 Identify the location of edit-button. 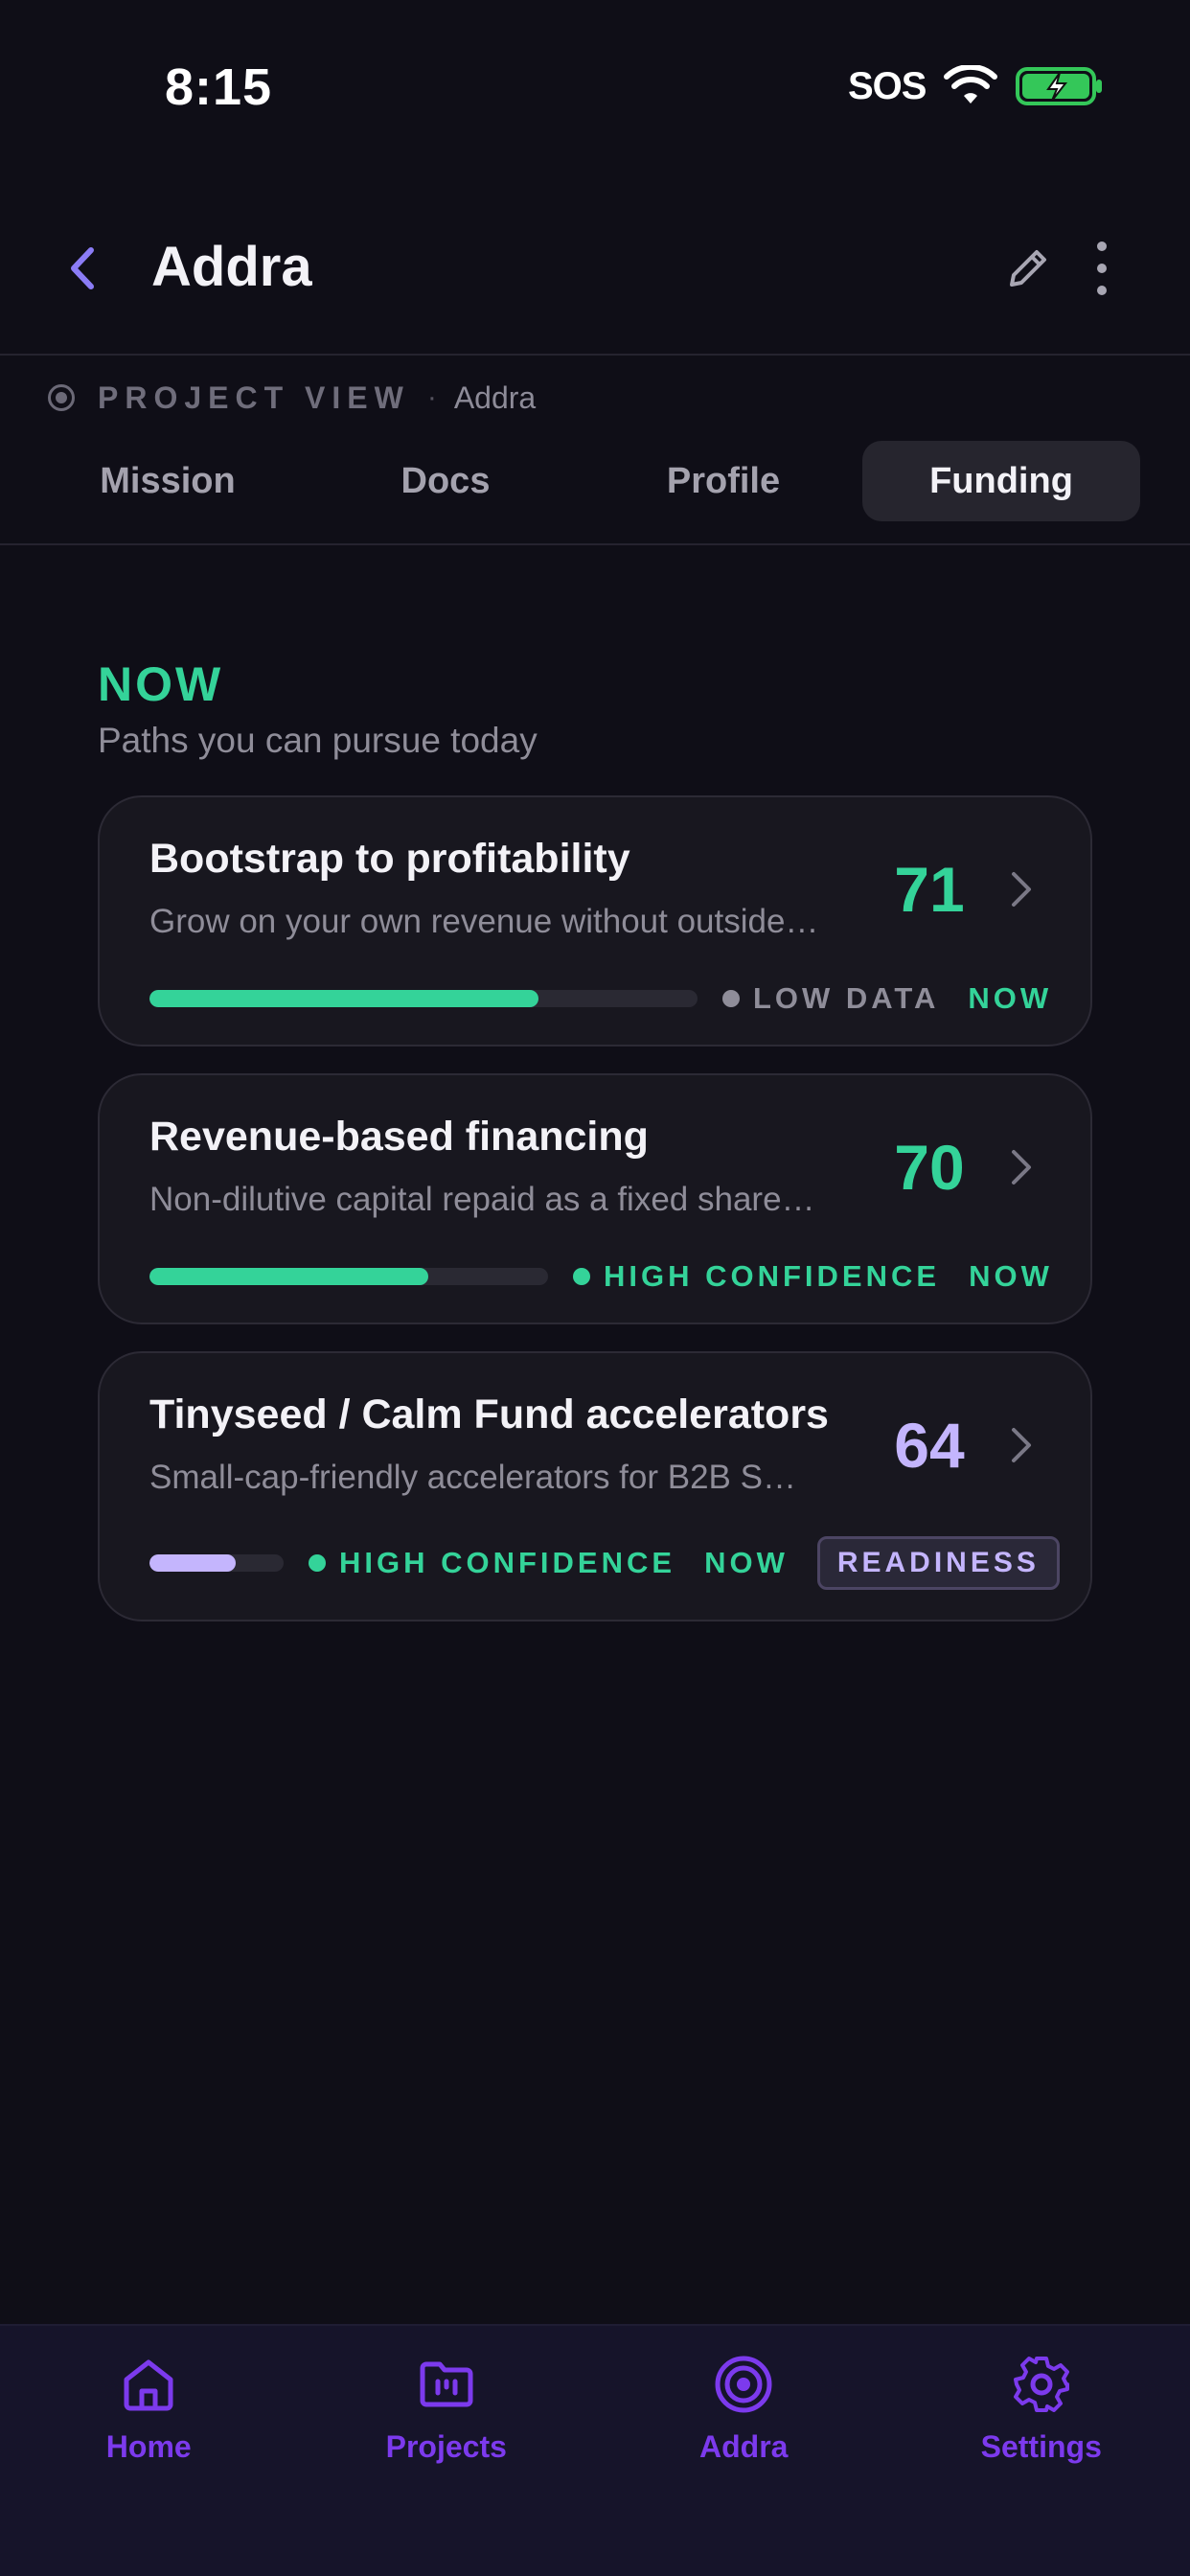
(1028, 268).